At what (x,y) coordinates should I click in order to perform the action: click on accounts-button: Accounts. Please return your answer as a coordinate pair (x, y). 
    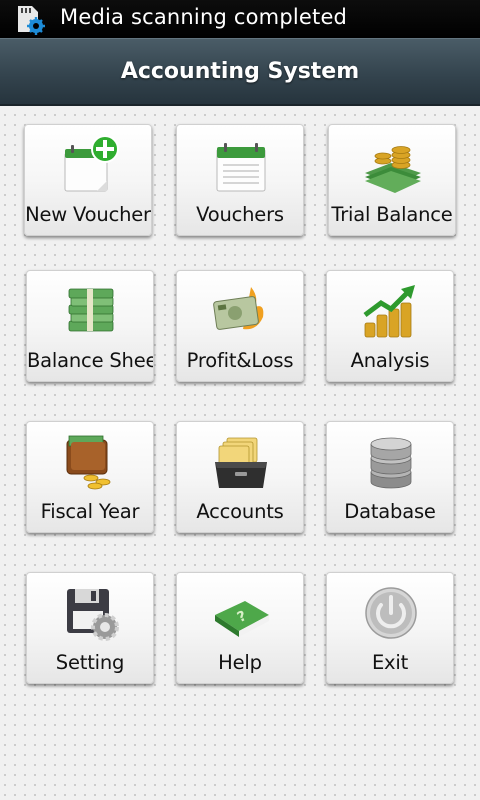
    Looking at the image, I should click on (240, 477).